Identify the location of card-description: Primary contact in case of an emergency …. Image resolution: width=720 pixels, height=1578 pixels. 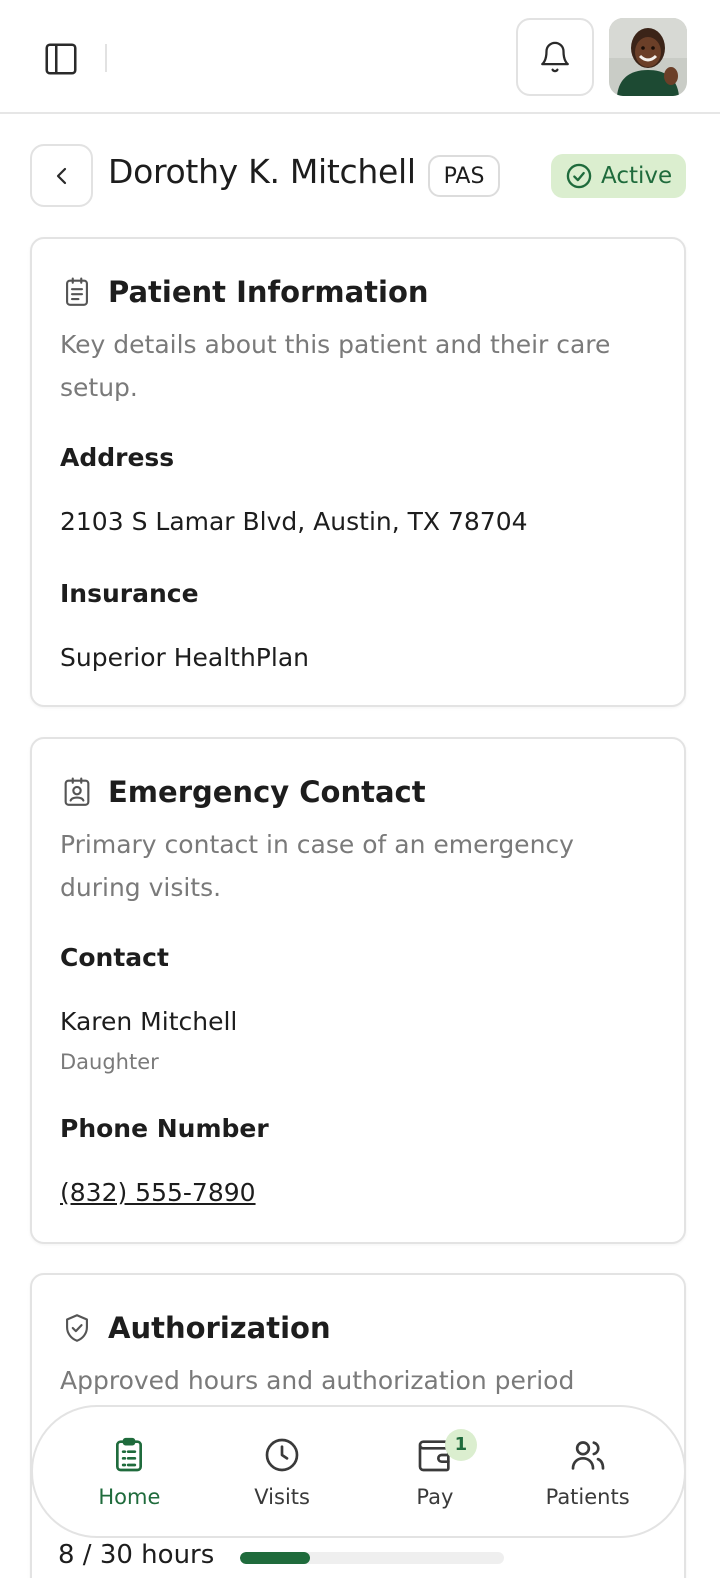
(317, 866).